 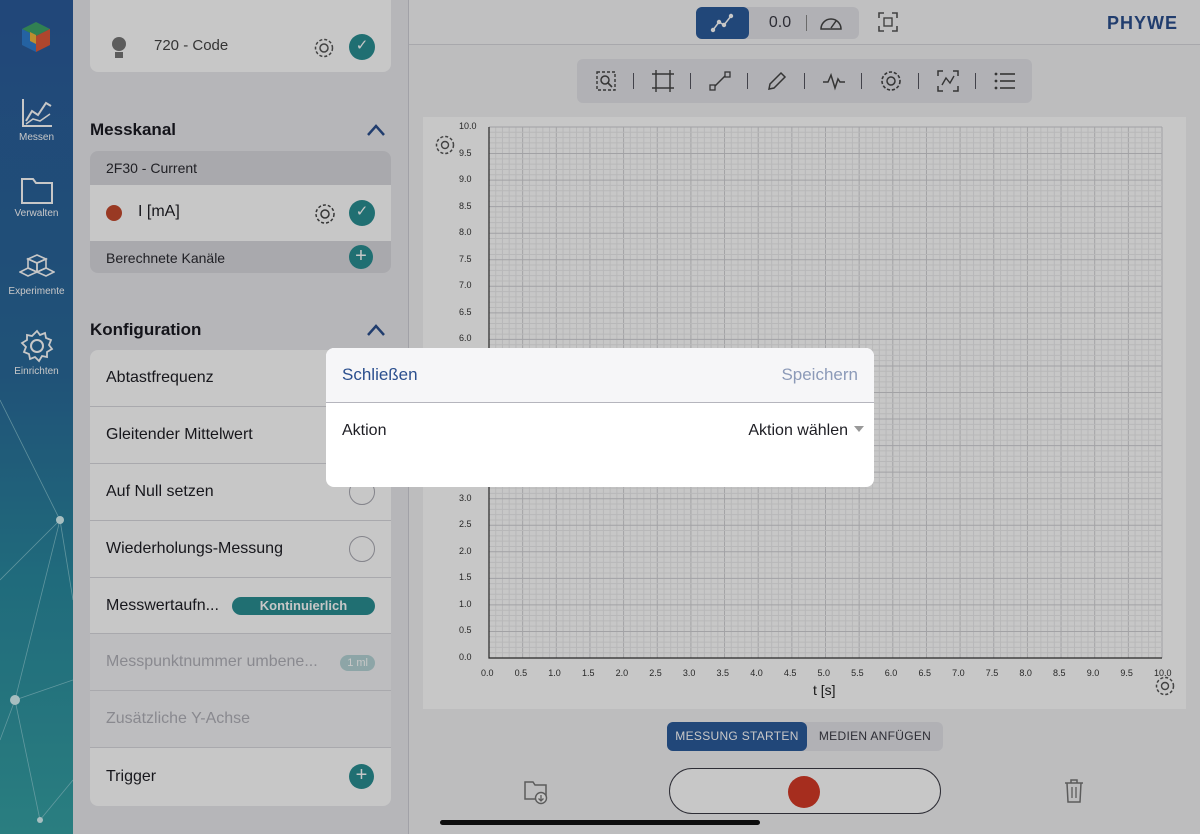 I want to click on action-select: Aktion wählen, so click(x=806, y=431).